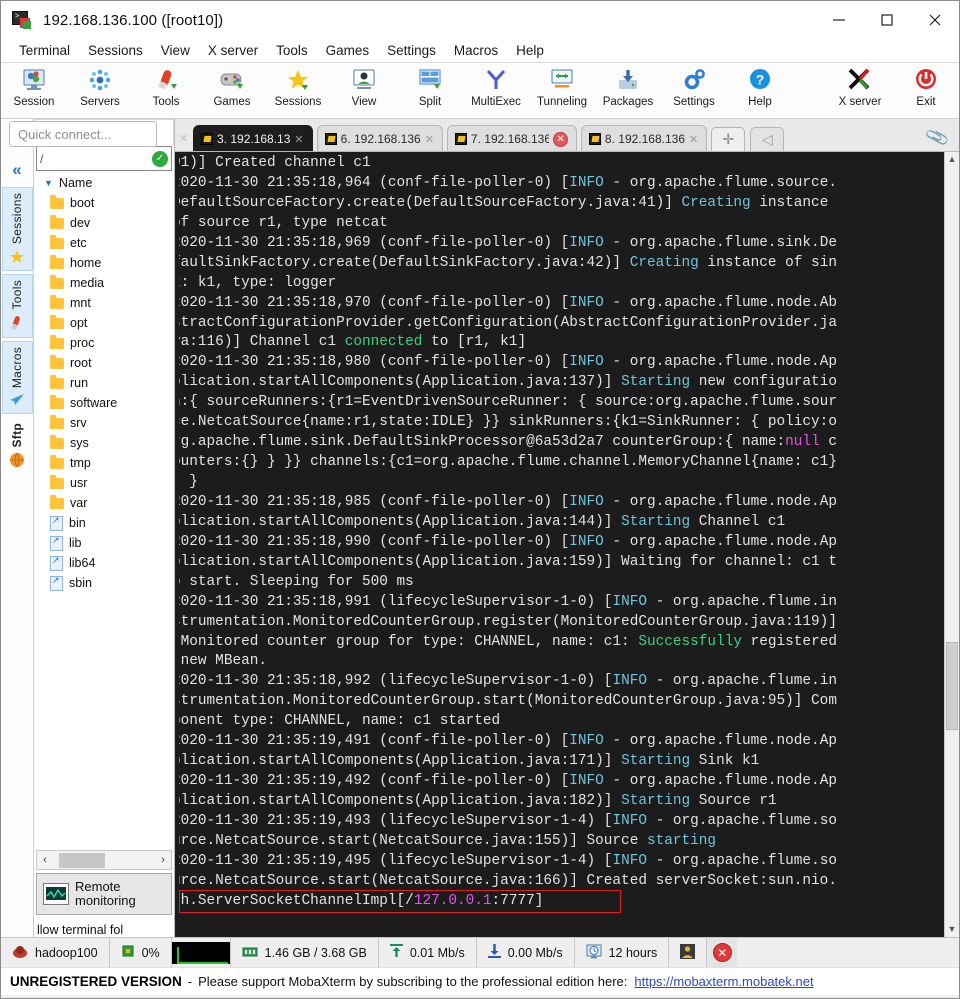 The width and height of the screenshot is (960, 999). What do you see at coordinates (298, 139) in the screenshot?
I see `tab-3-close-icon: ✕` at bounding box center [298, 139].